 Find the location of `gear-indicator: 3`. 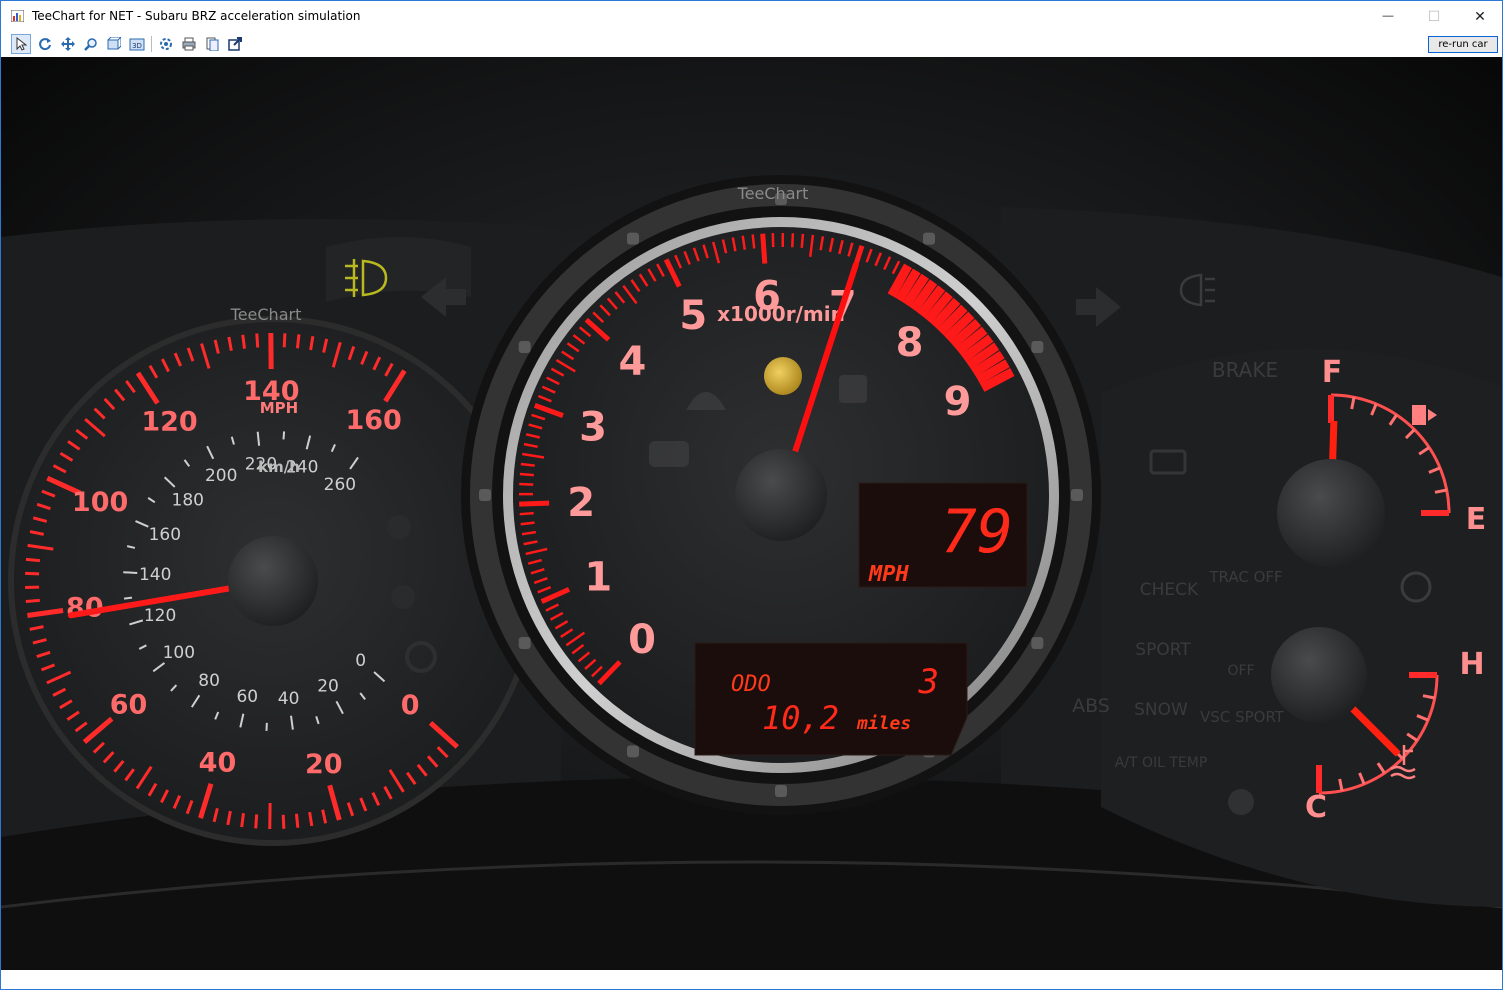

gear-indicator: 3 is located at coordinates (928, 682).